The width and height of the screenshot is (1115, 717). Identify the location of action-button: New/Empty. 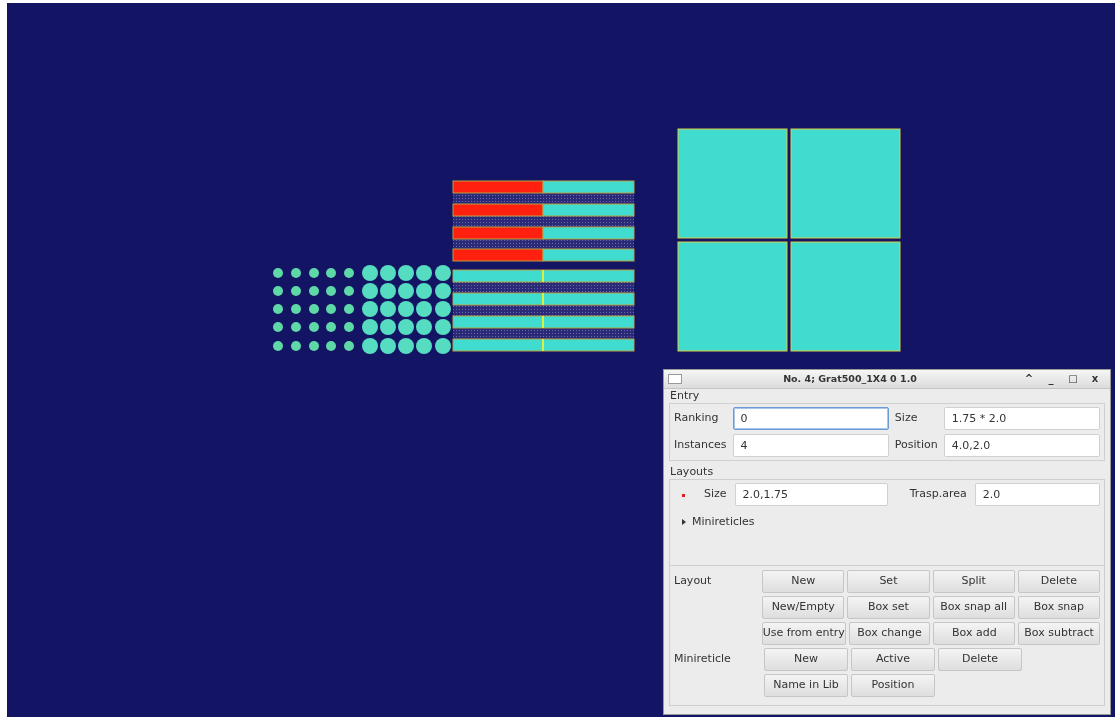
(803, 607).